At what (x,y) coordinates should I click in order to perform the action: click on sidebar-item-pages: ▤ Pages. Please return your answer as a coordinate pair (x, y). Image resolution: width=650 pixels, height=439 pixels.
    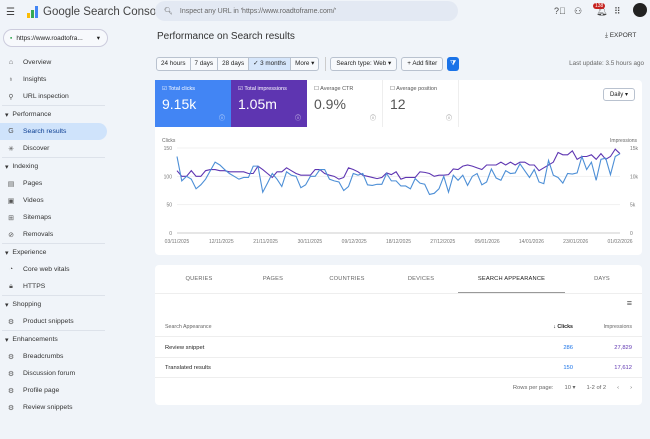
    Looking at the image, I should click on (75, 183).